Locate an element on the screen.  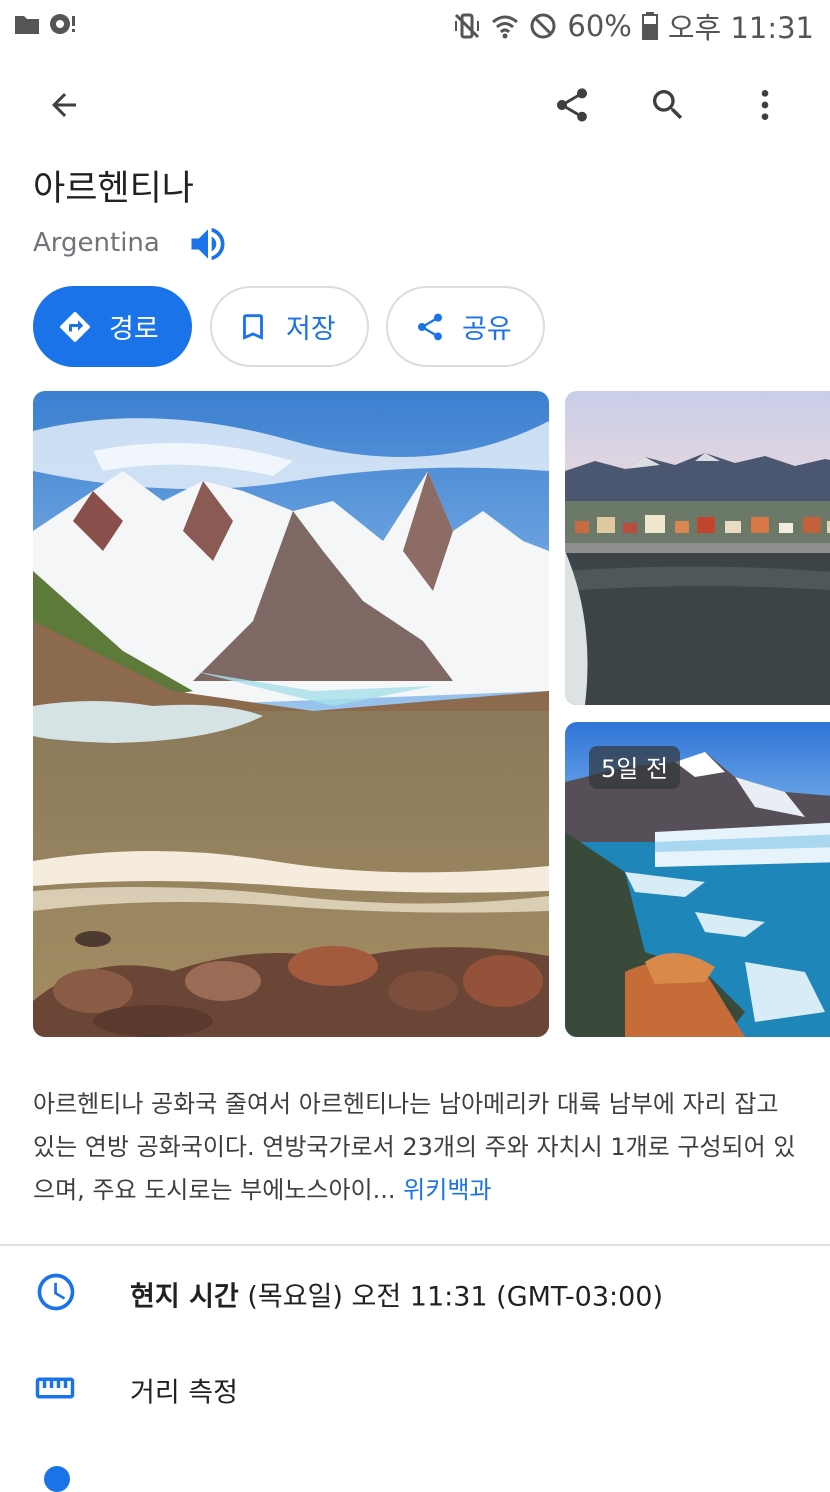
share-button: 공유 is located at coordinates (465, 326).